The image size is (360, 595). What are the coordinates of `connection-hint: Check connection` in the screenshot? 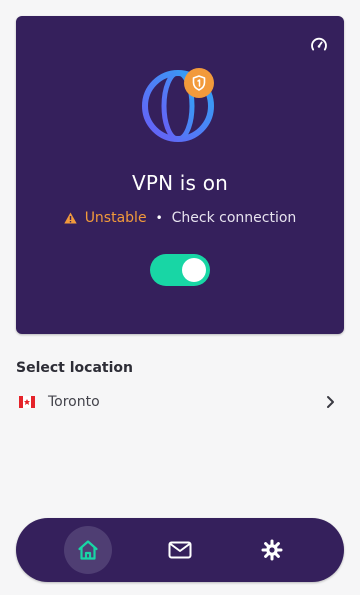 It's located at (234, 218).